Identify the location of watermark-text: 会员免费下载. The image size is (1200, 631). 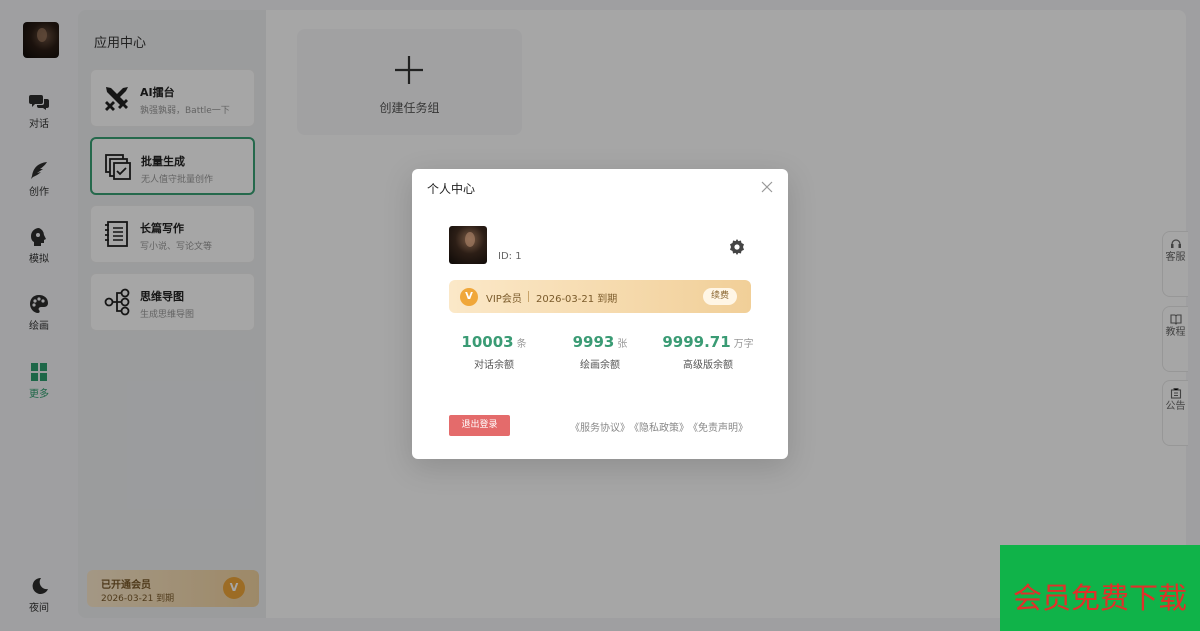
(1099, 598).